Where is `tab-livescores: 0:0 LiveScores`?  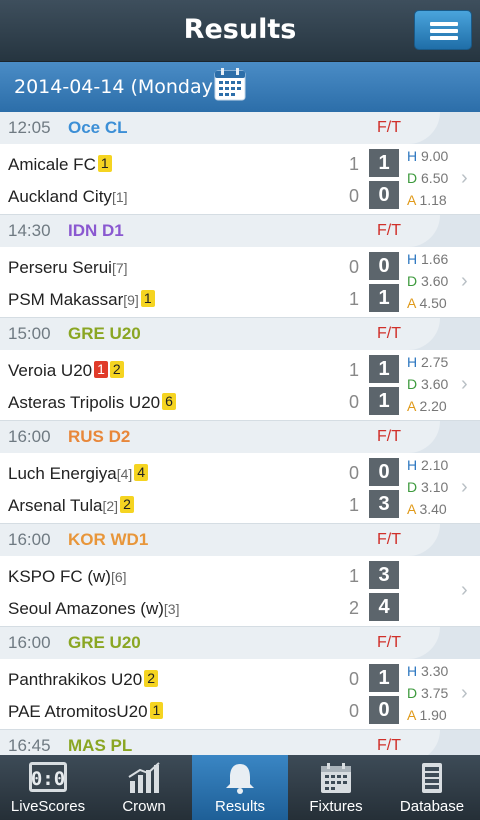 tab-livescores: 0:0 LiveScores is located at coordinates (48, 787).